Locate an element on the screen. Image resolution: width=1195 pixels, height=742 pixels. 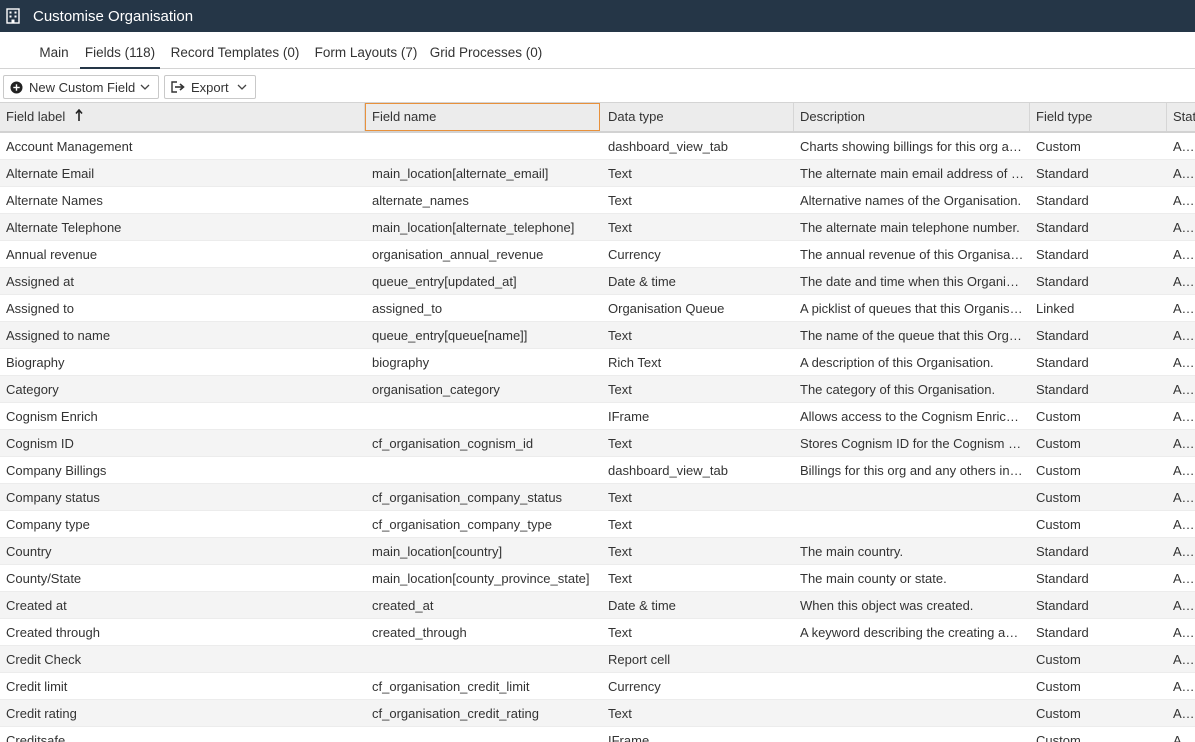
column-header-description: Description is located at coordinates (912, 117).